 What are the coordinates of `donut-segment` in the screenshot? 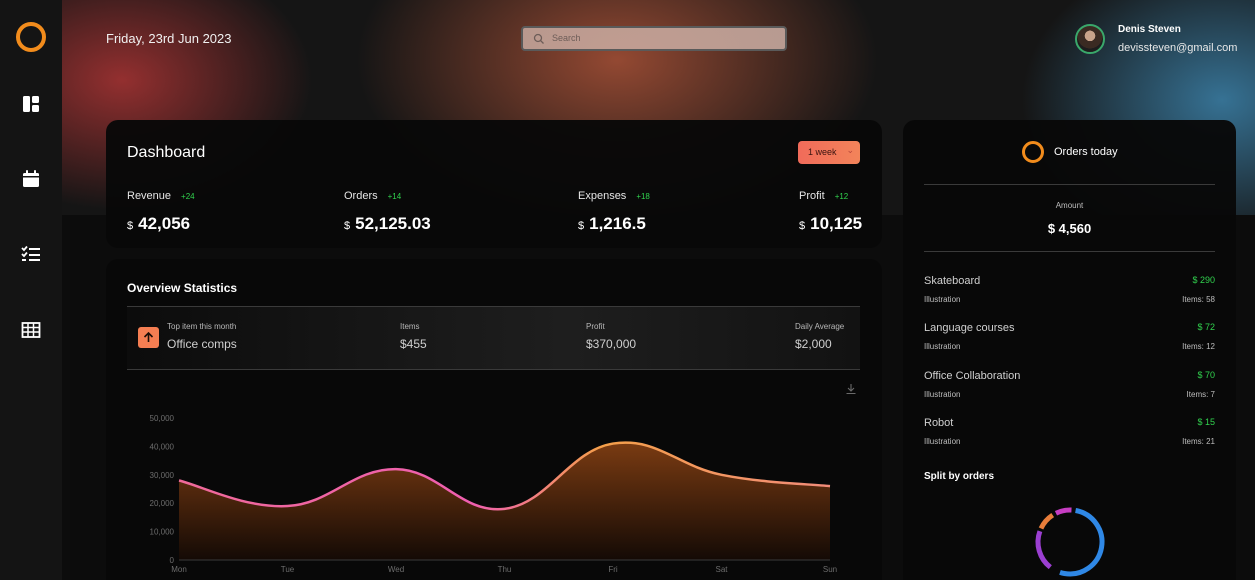 It's located at (1070, 542).